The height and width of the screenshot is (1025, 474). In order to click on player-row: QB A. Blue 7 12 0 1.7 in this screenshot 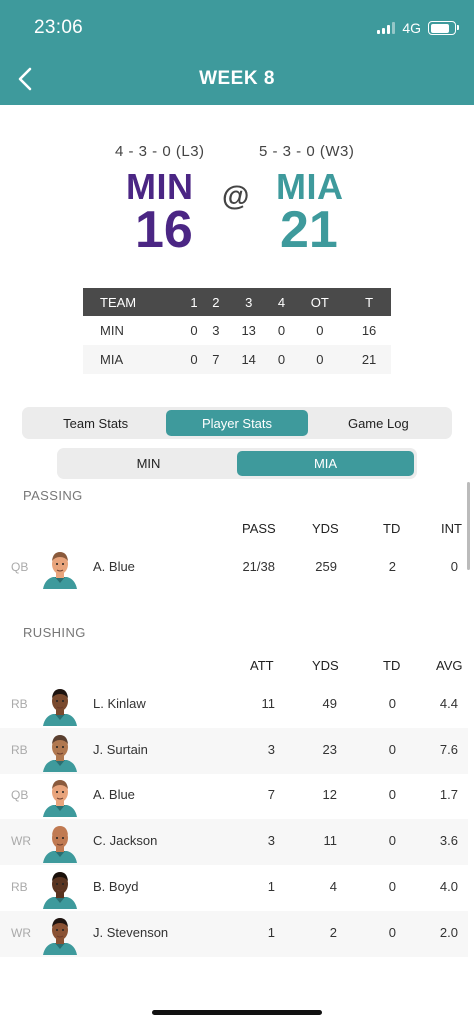, I will do `click(234, 796)`.